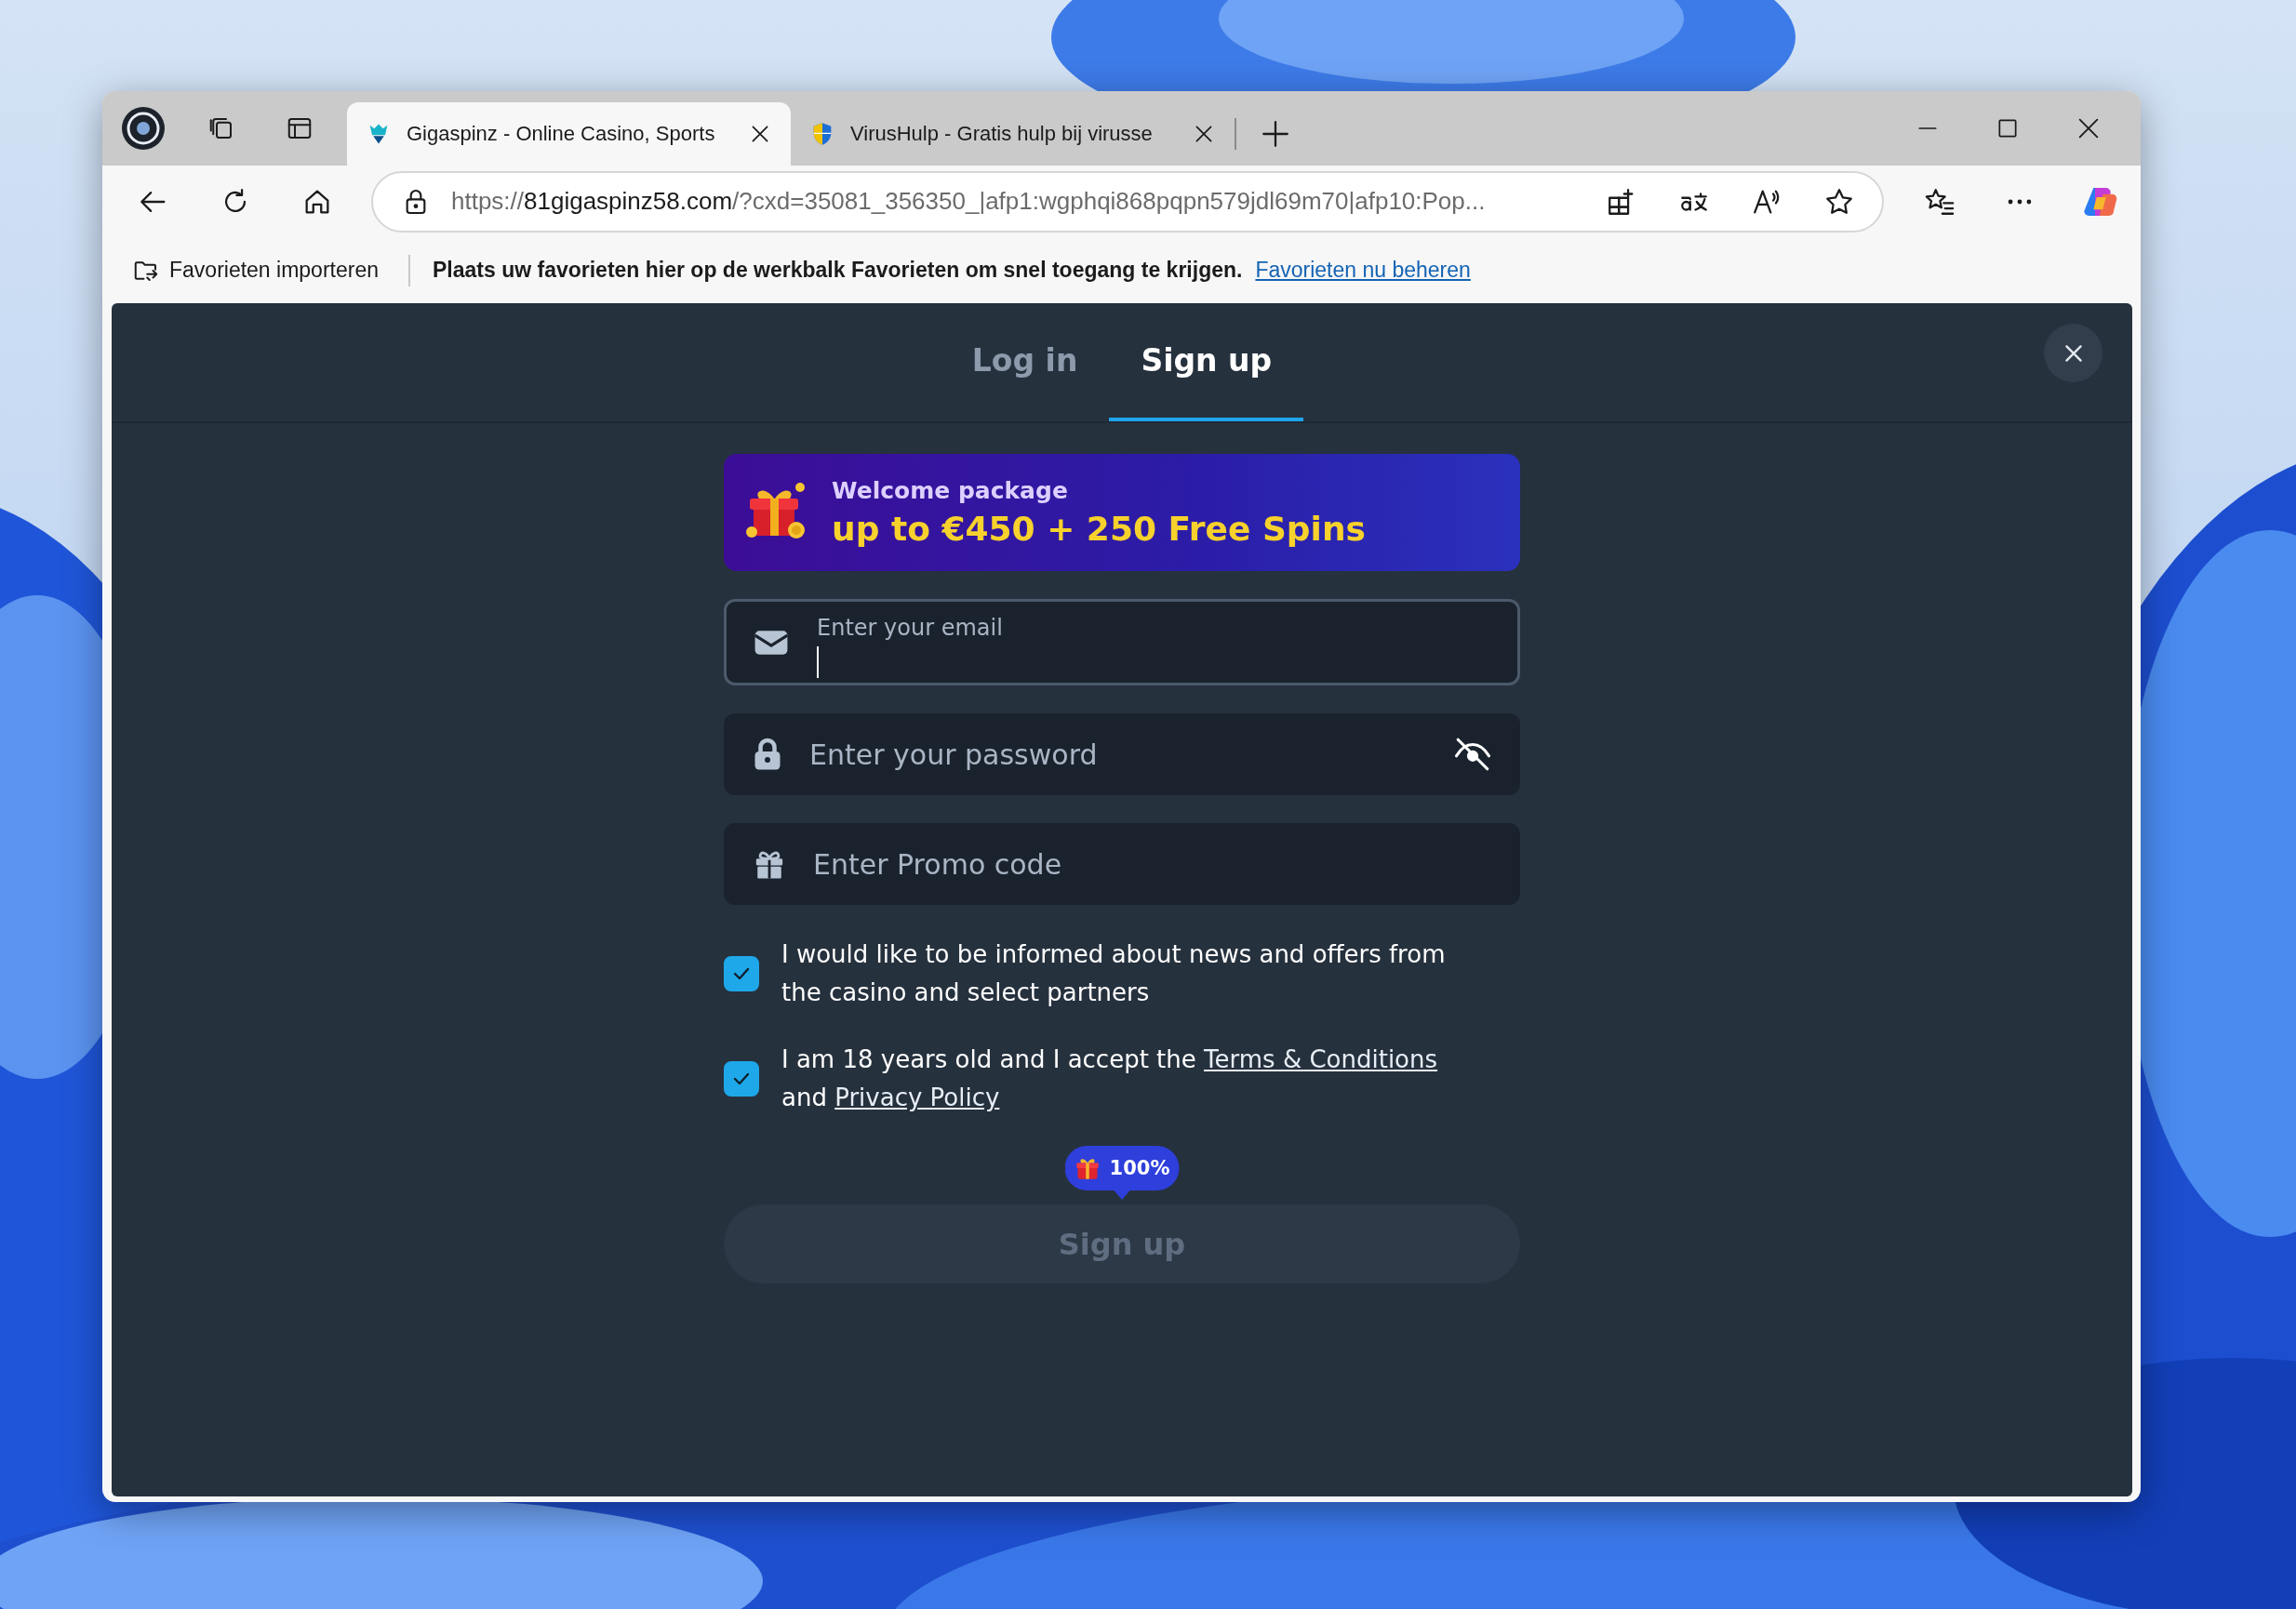 Image resolution: width=2296 pixels, height=1609 pixels. What do you see at coordinates (143, 128) in the screenshot?
I see `avatar-icon` at bounding box center [143, 128].